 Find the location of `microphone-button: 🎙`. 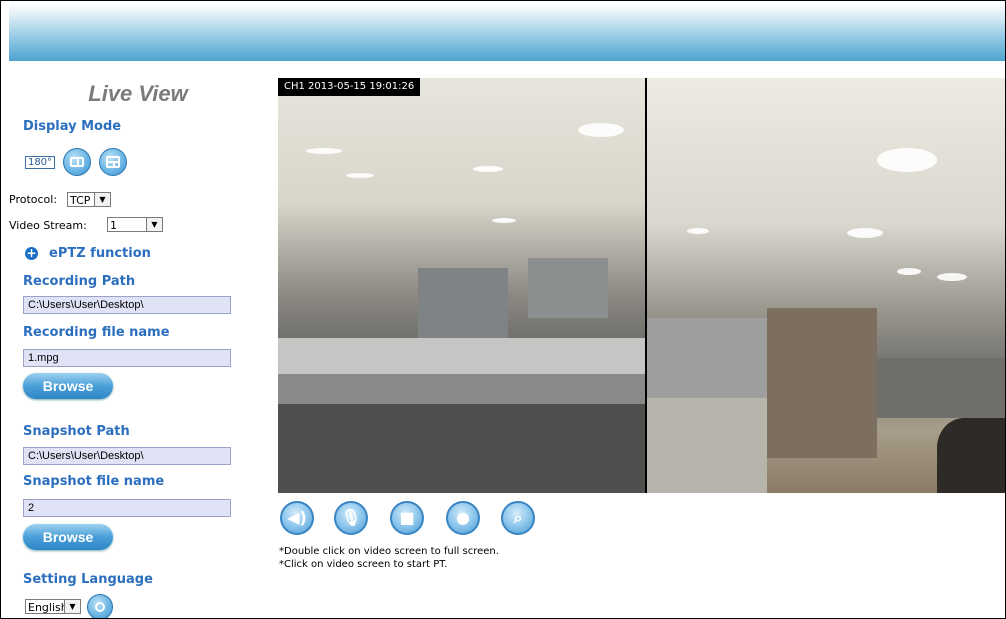

microphone-button: 🎙 is located at coordinates (351, 518).